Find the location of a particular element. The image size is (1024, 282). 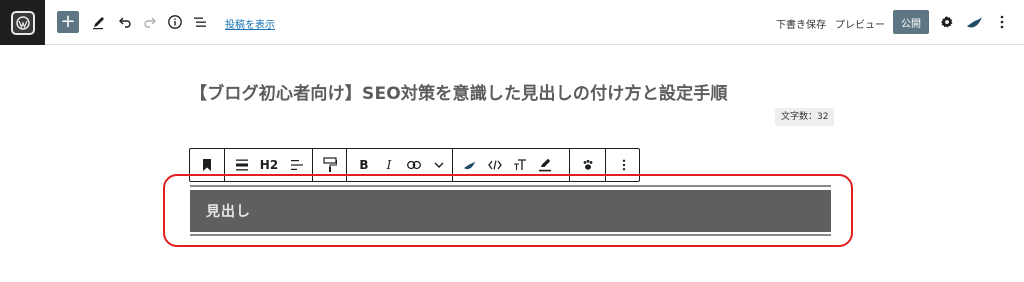

publish-button: 公開 is located at coordinates (911, 22).